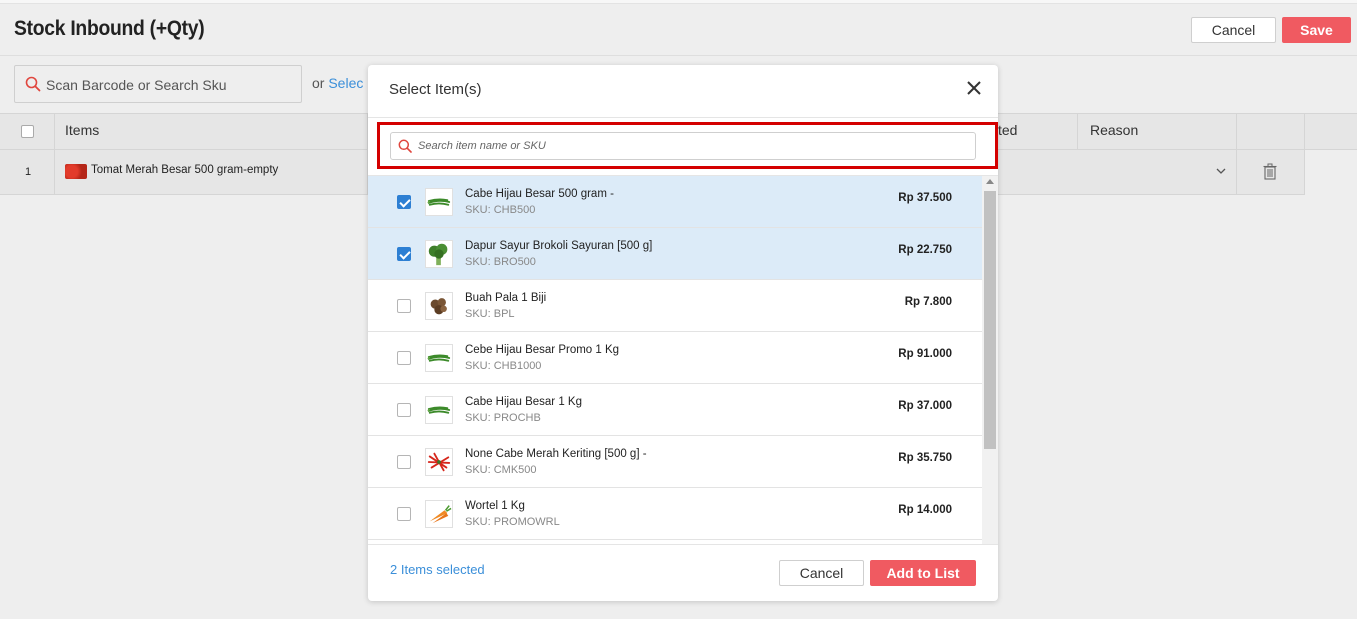  Describe the element at coordinates (675, 514) in the screenshot. I see `list-item: Wortel 1 Kg SKU: PROMOWRL Rp 14.000` at that location.